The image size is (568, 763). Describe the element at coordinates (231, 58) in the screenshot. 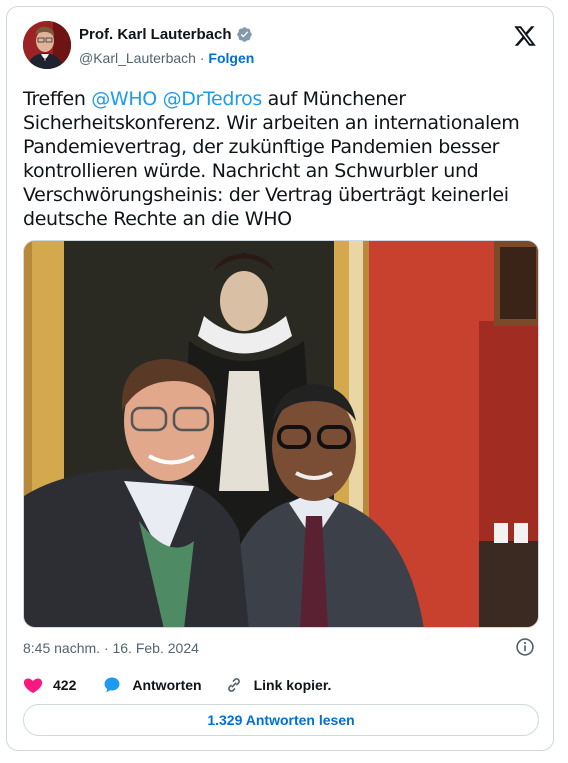

I see `follow-button: Folgen` at that location.